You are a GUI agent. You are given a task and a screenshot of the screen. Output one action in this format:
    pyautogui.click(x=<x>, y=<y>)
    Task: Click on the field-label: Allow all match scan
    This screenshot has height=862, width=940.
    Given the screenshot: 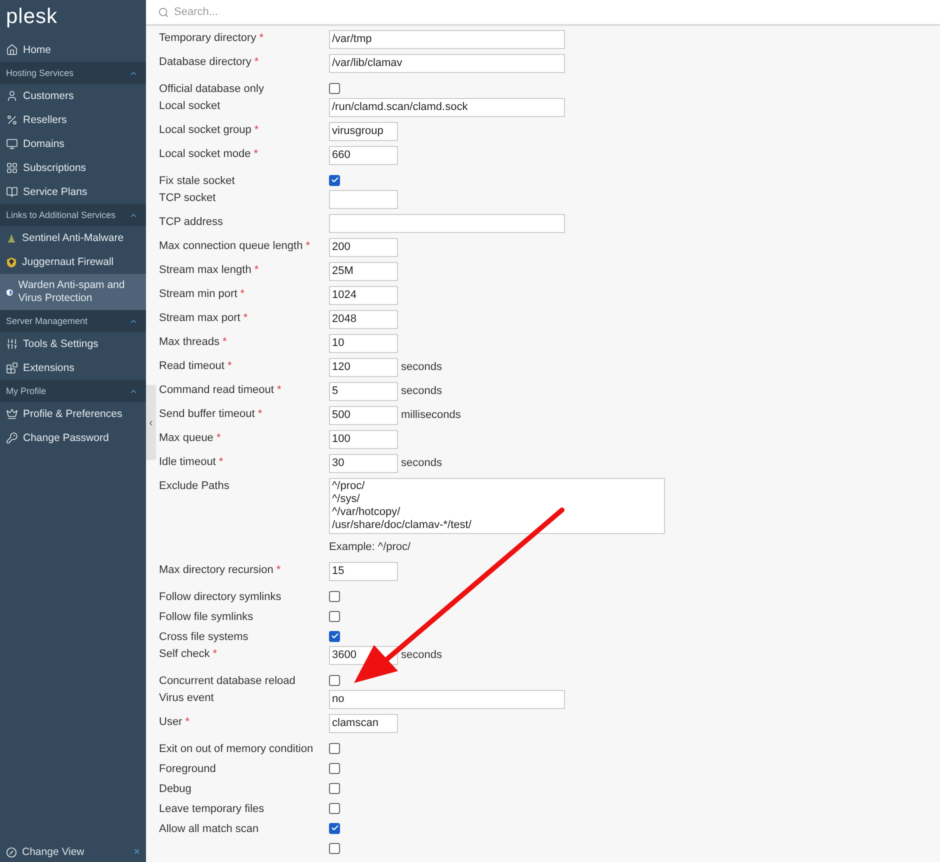 What is the action you would take?
    pyautogui.click(x=209, y=828)
    